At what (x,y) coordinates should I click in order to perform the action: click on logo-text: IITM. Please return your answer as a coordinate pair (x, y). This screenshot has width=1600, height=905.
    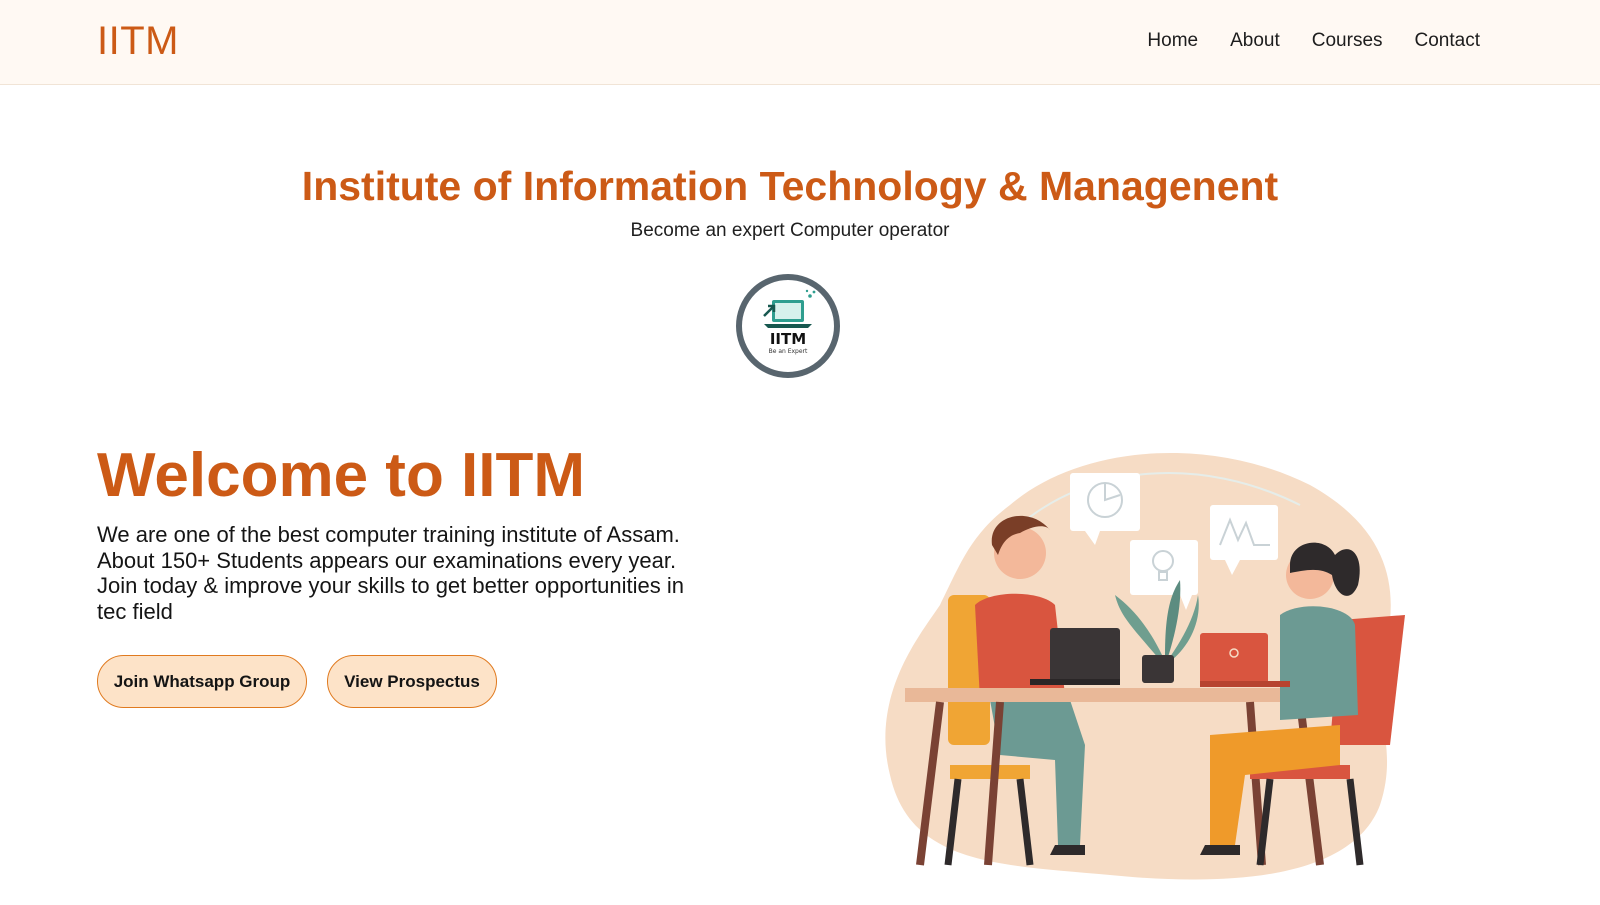
    Looking at the image, I should click on (788, 339).